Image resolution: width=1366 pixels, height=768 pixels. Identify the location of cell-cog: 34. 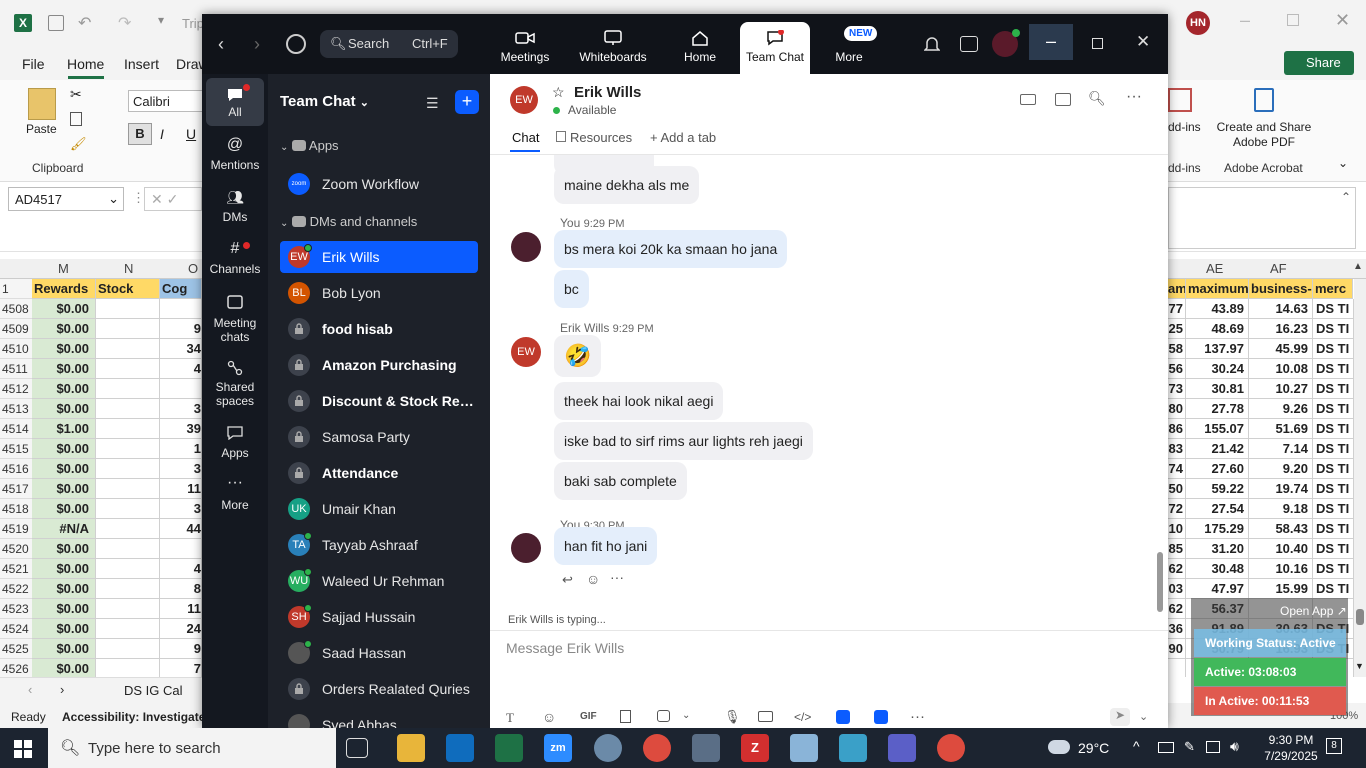
(181, 349).